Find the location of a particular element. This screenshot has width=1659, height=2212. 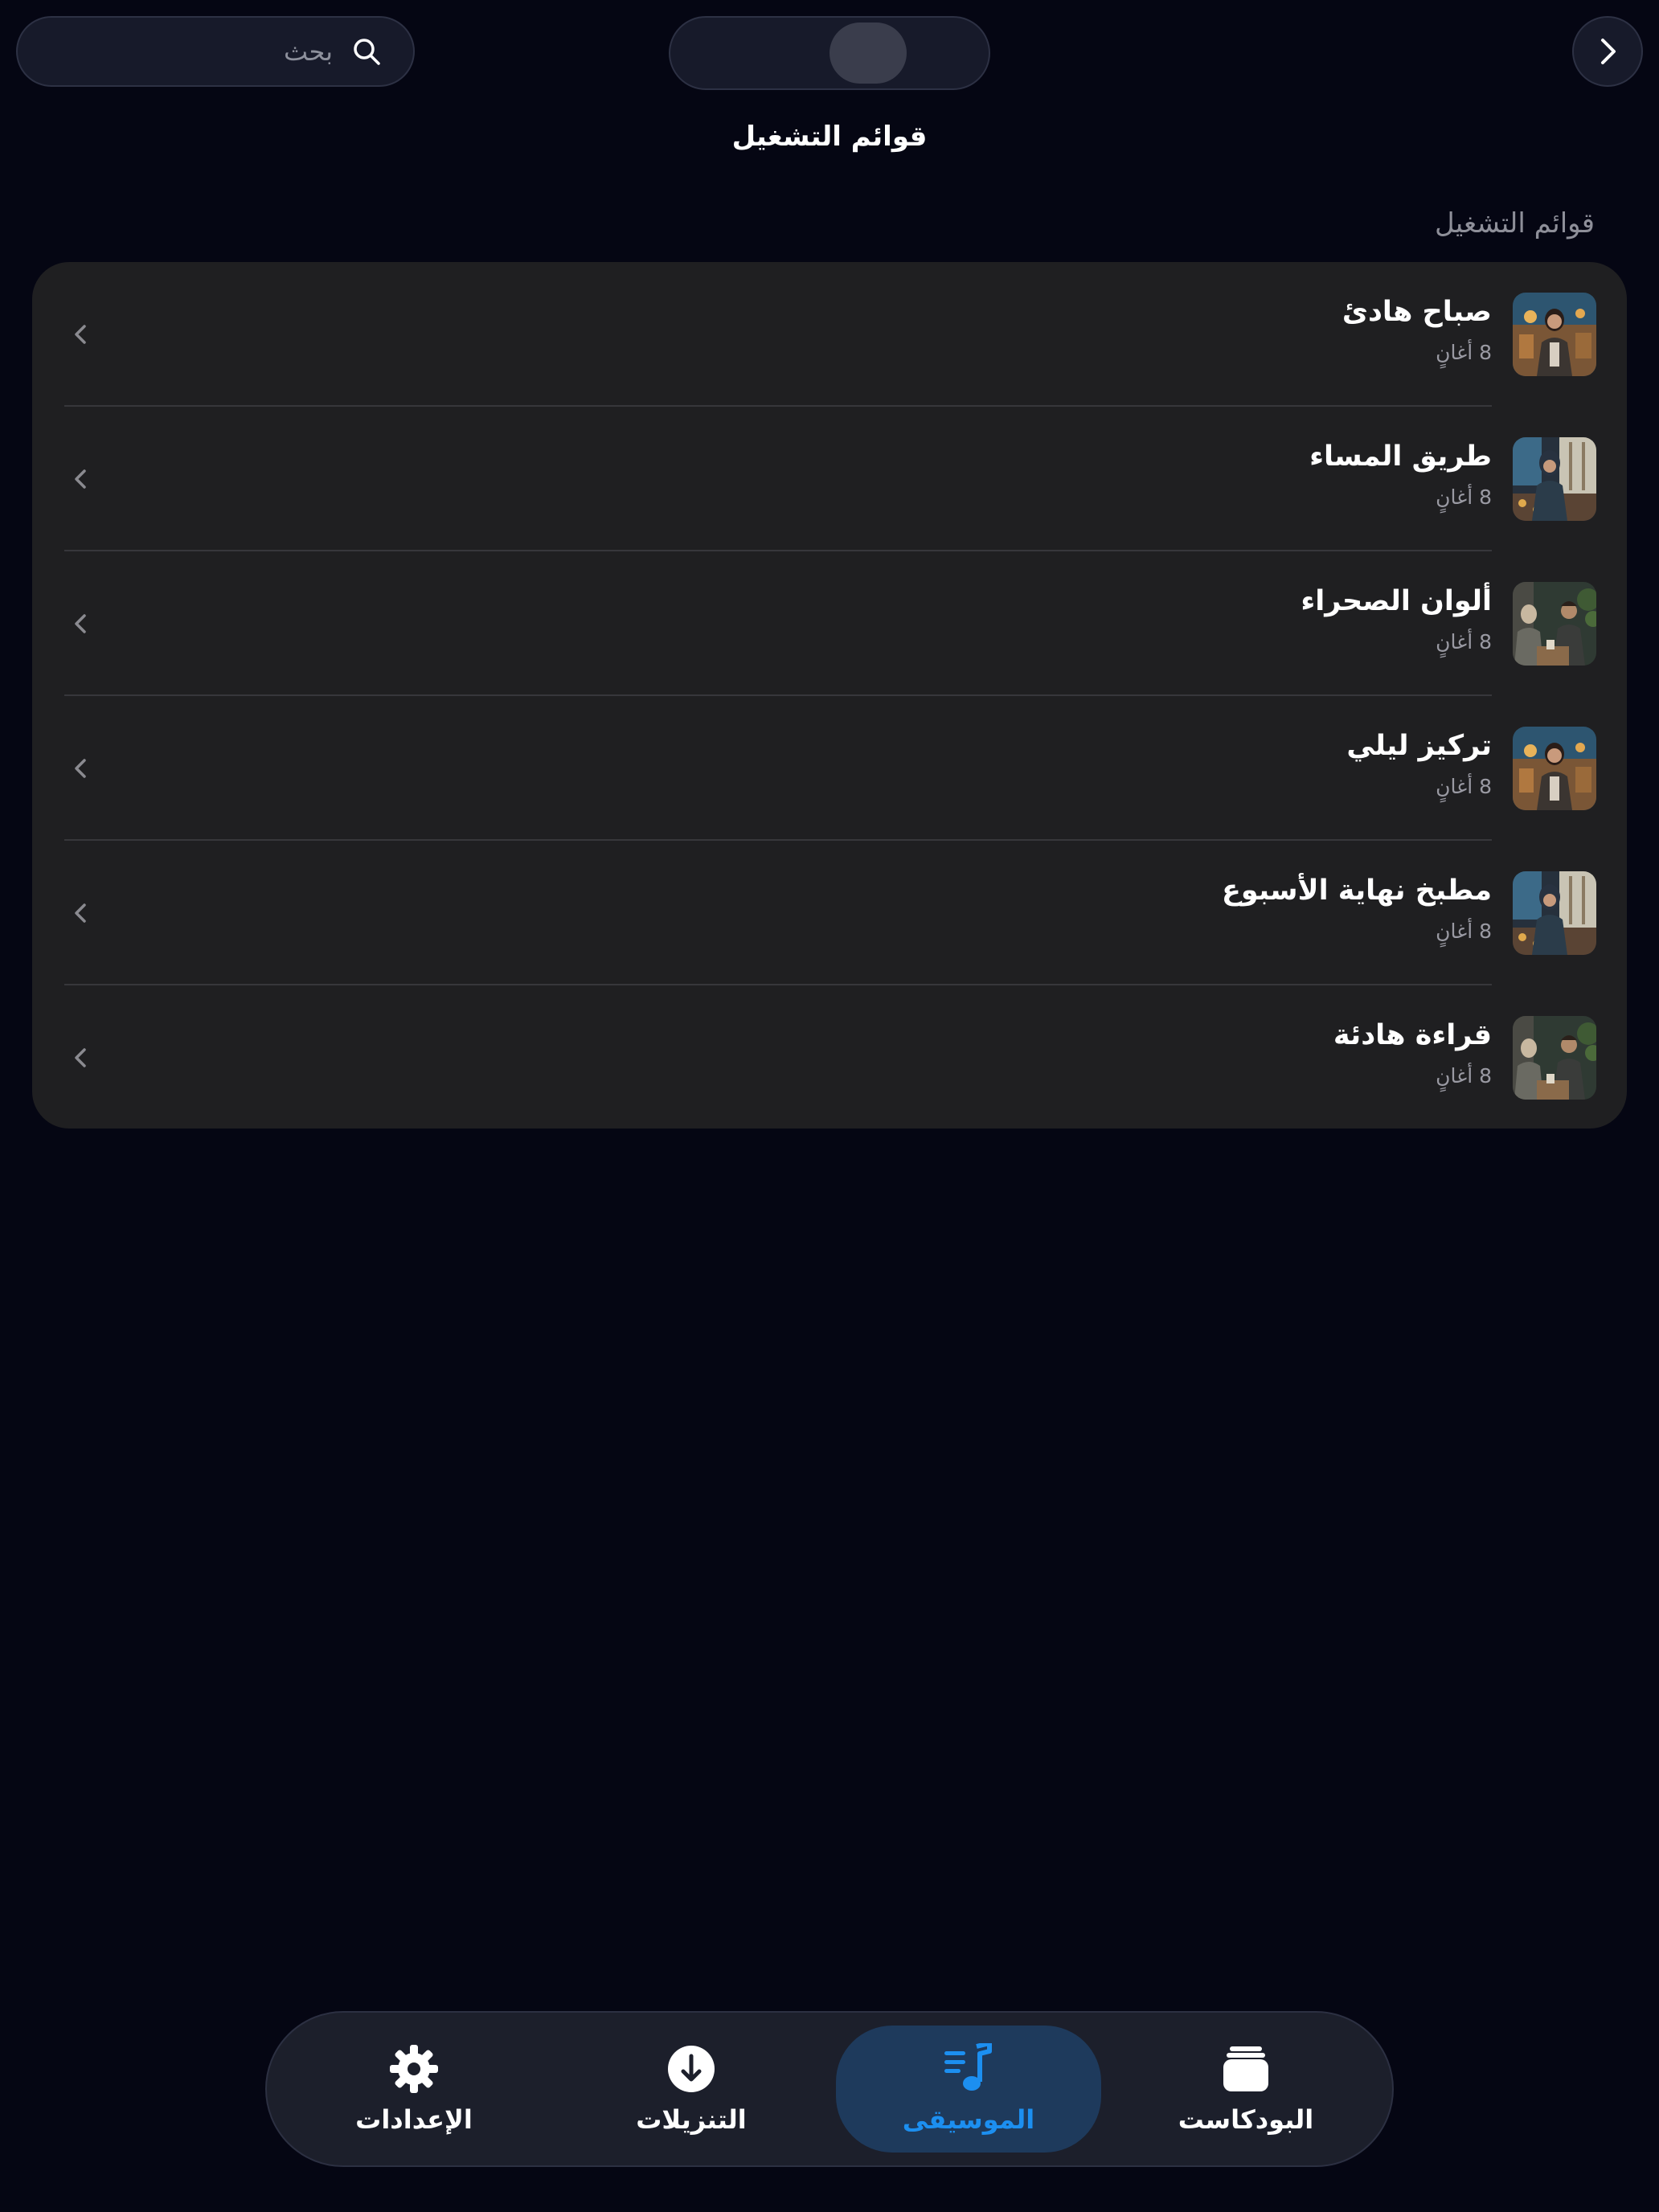

chevron-right-icon is located at coordinates (1608, 51).